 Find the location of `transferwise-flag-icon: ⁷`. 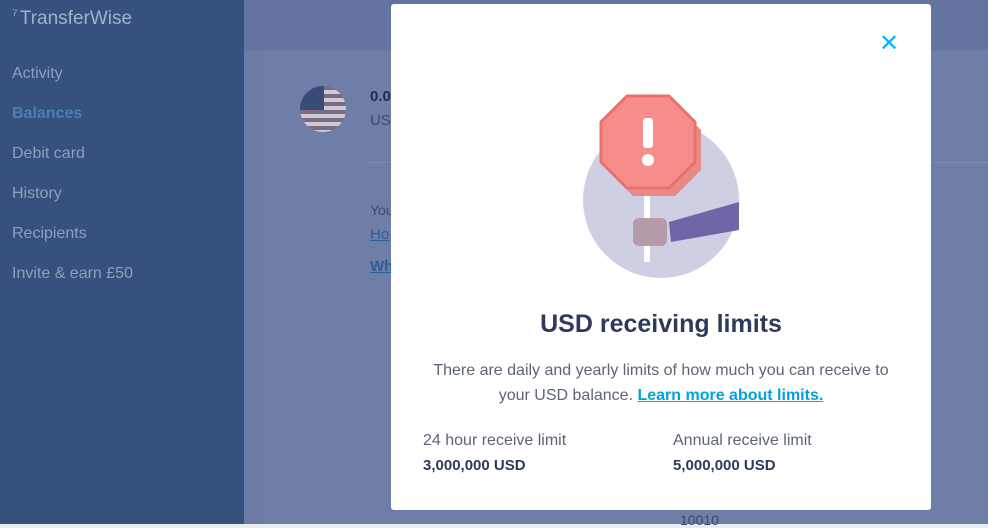

transferwise-flag-icon: ⁷ is located at coordinates (15, 15).